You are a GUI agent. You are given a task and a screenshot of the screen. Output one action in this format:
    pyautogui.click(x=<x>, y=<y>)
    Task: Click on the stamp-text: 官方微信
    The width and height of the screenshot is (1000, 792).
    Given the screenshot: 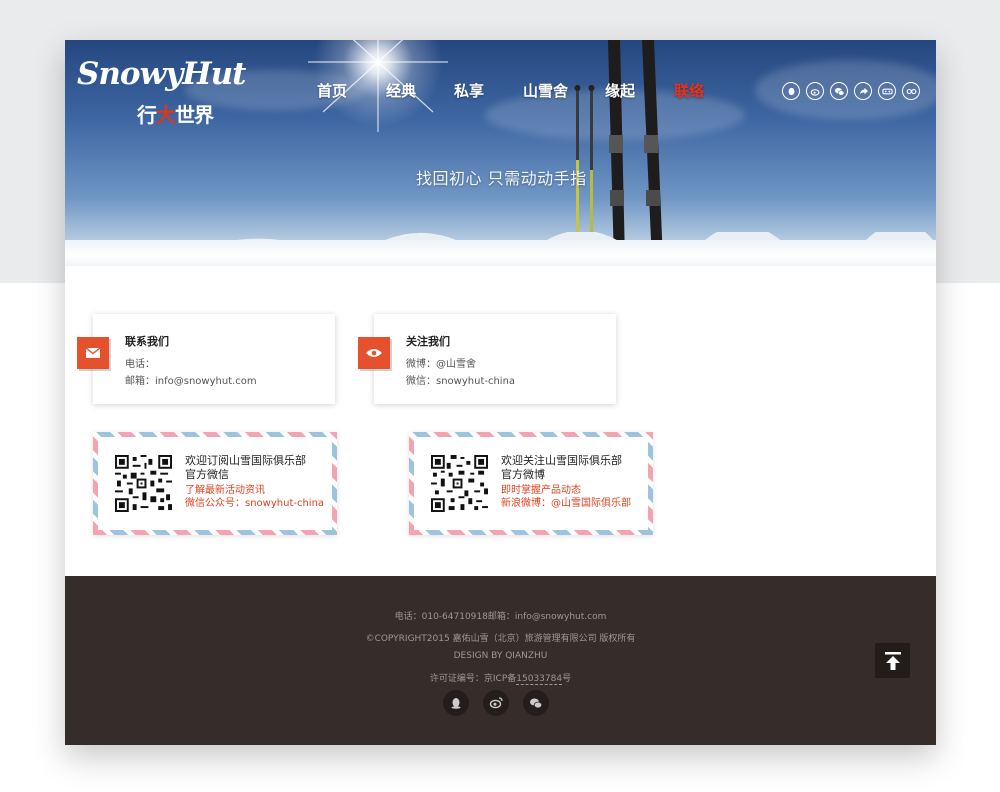 What is the action you would take?
    pyautogui.click(x=207, y=474)
    